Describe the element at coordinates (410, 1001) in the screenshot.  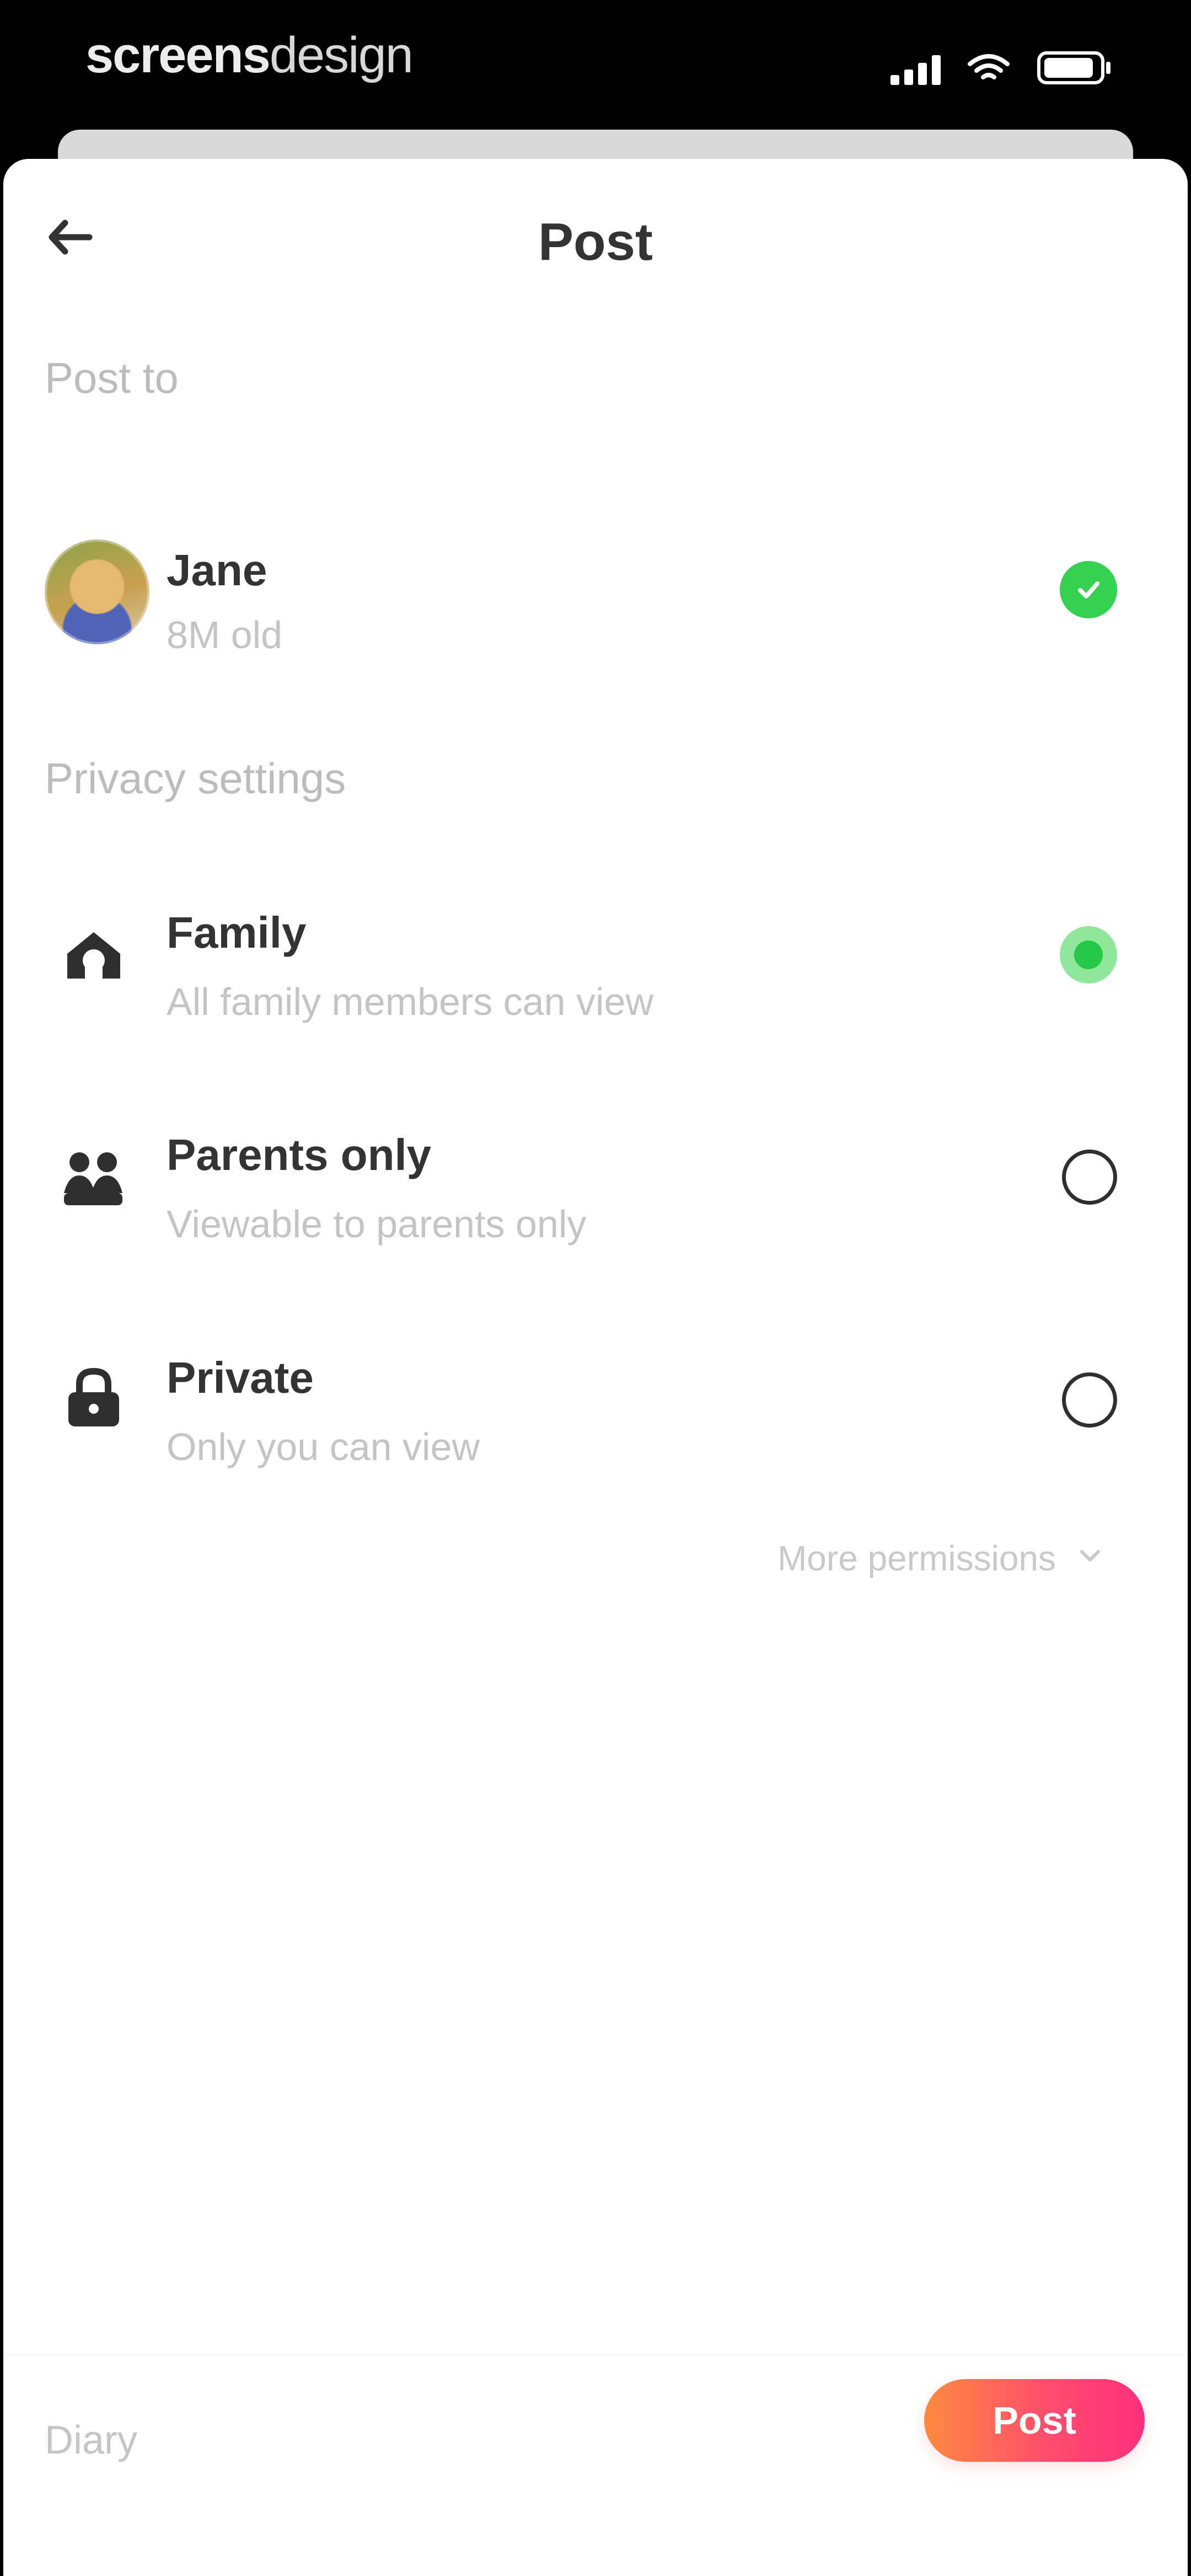
I see `privacy-option-subtitle: All family members can view` at that location.